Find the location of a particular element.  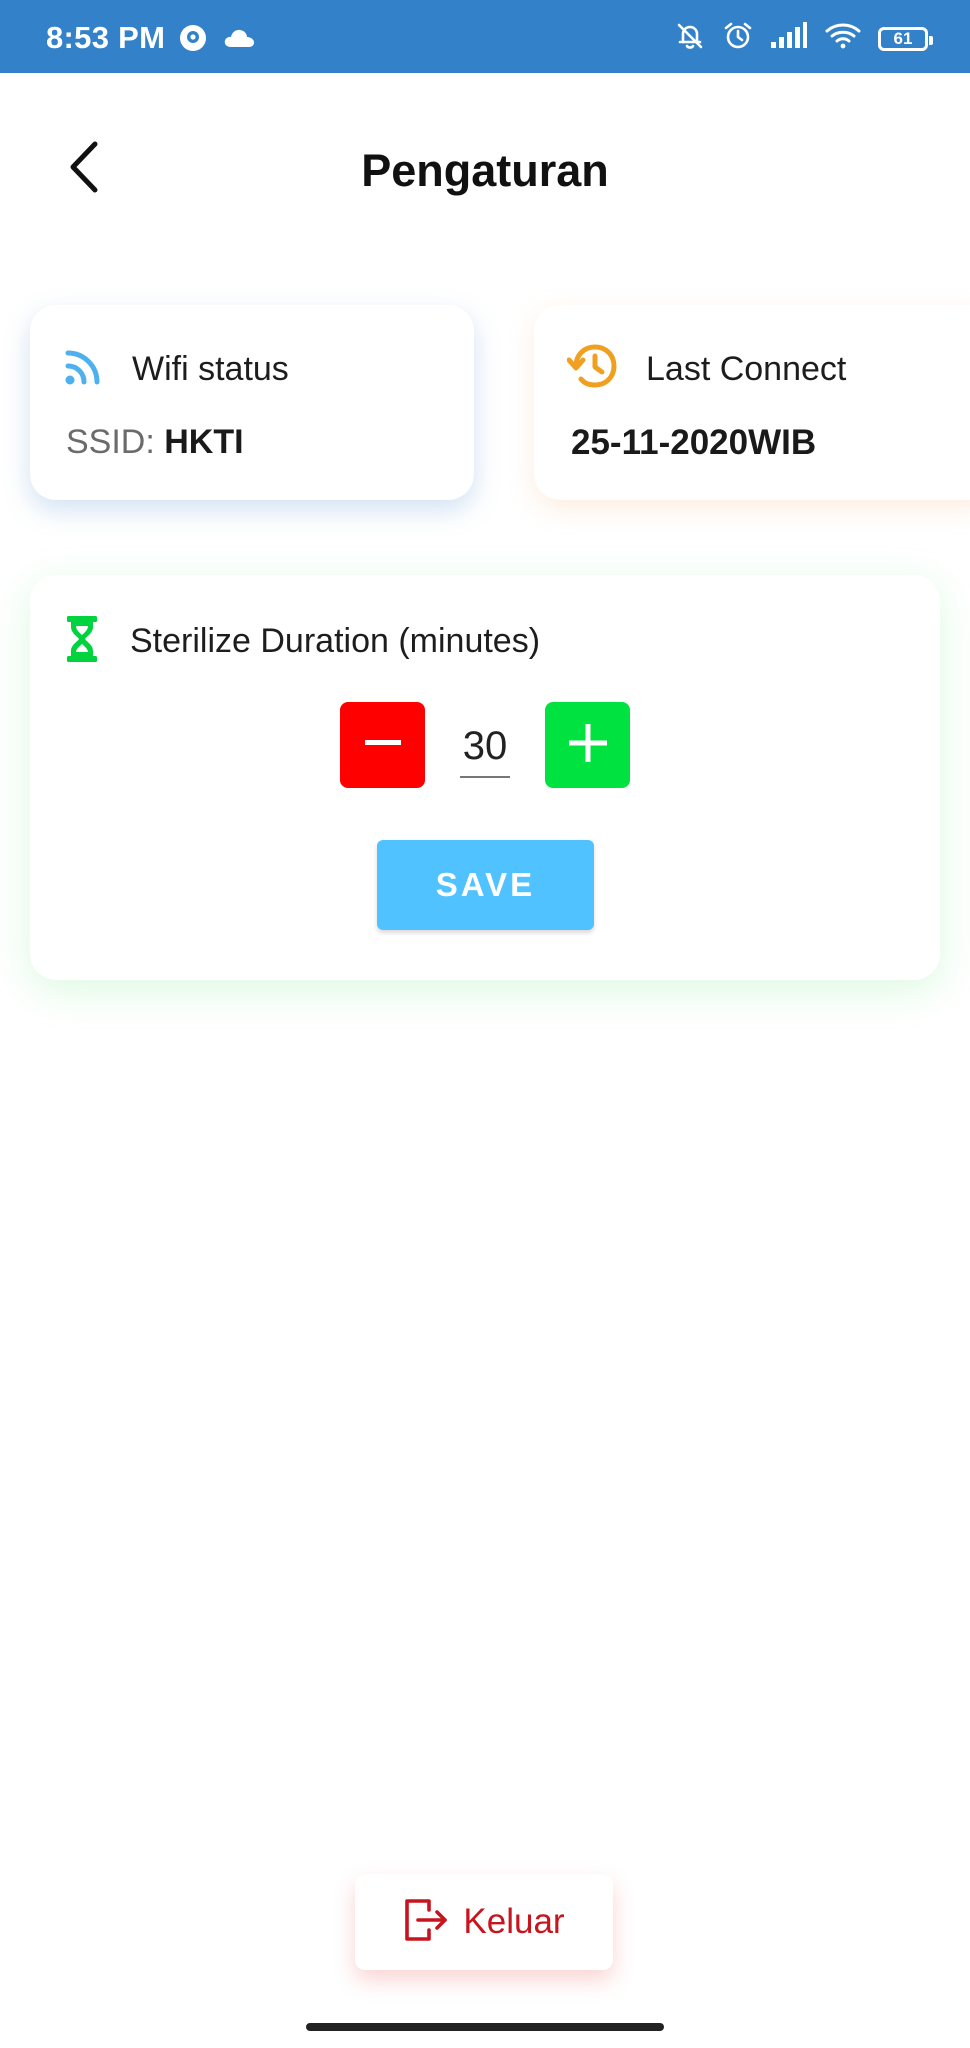

duration-input is located at coordinates (485, 747).